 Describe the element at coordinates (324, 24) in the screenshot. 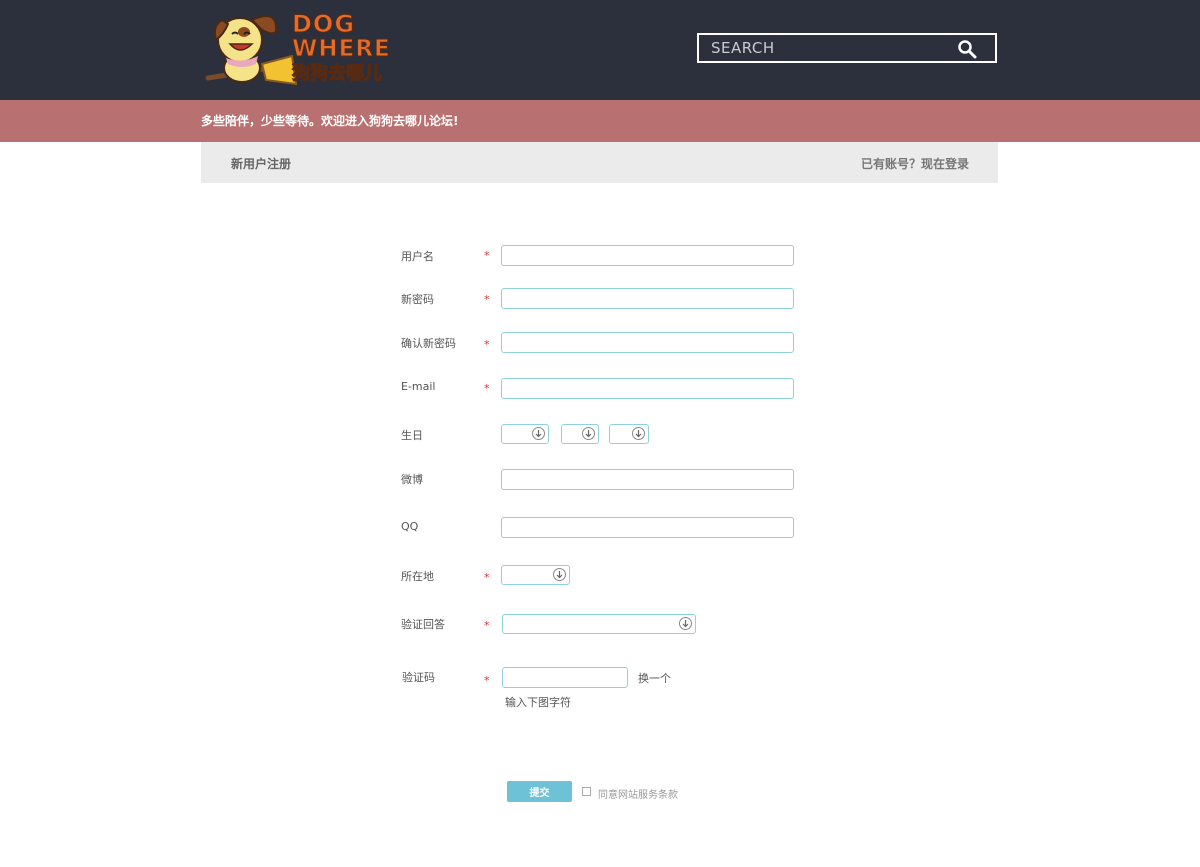

I see `logo-word-dog: DOG` at that location.